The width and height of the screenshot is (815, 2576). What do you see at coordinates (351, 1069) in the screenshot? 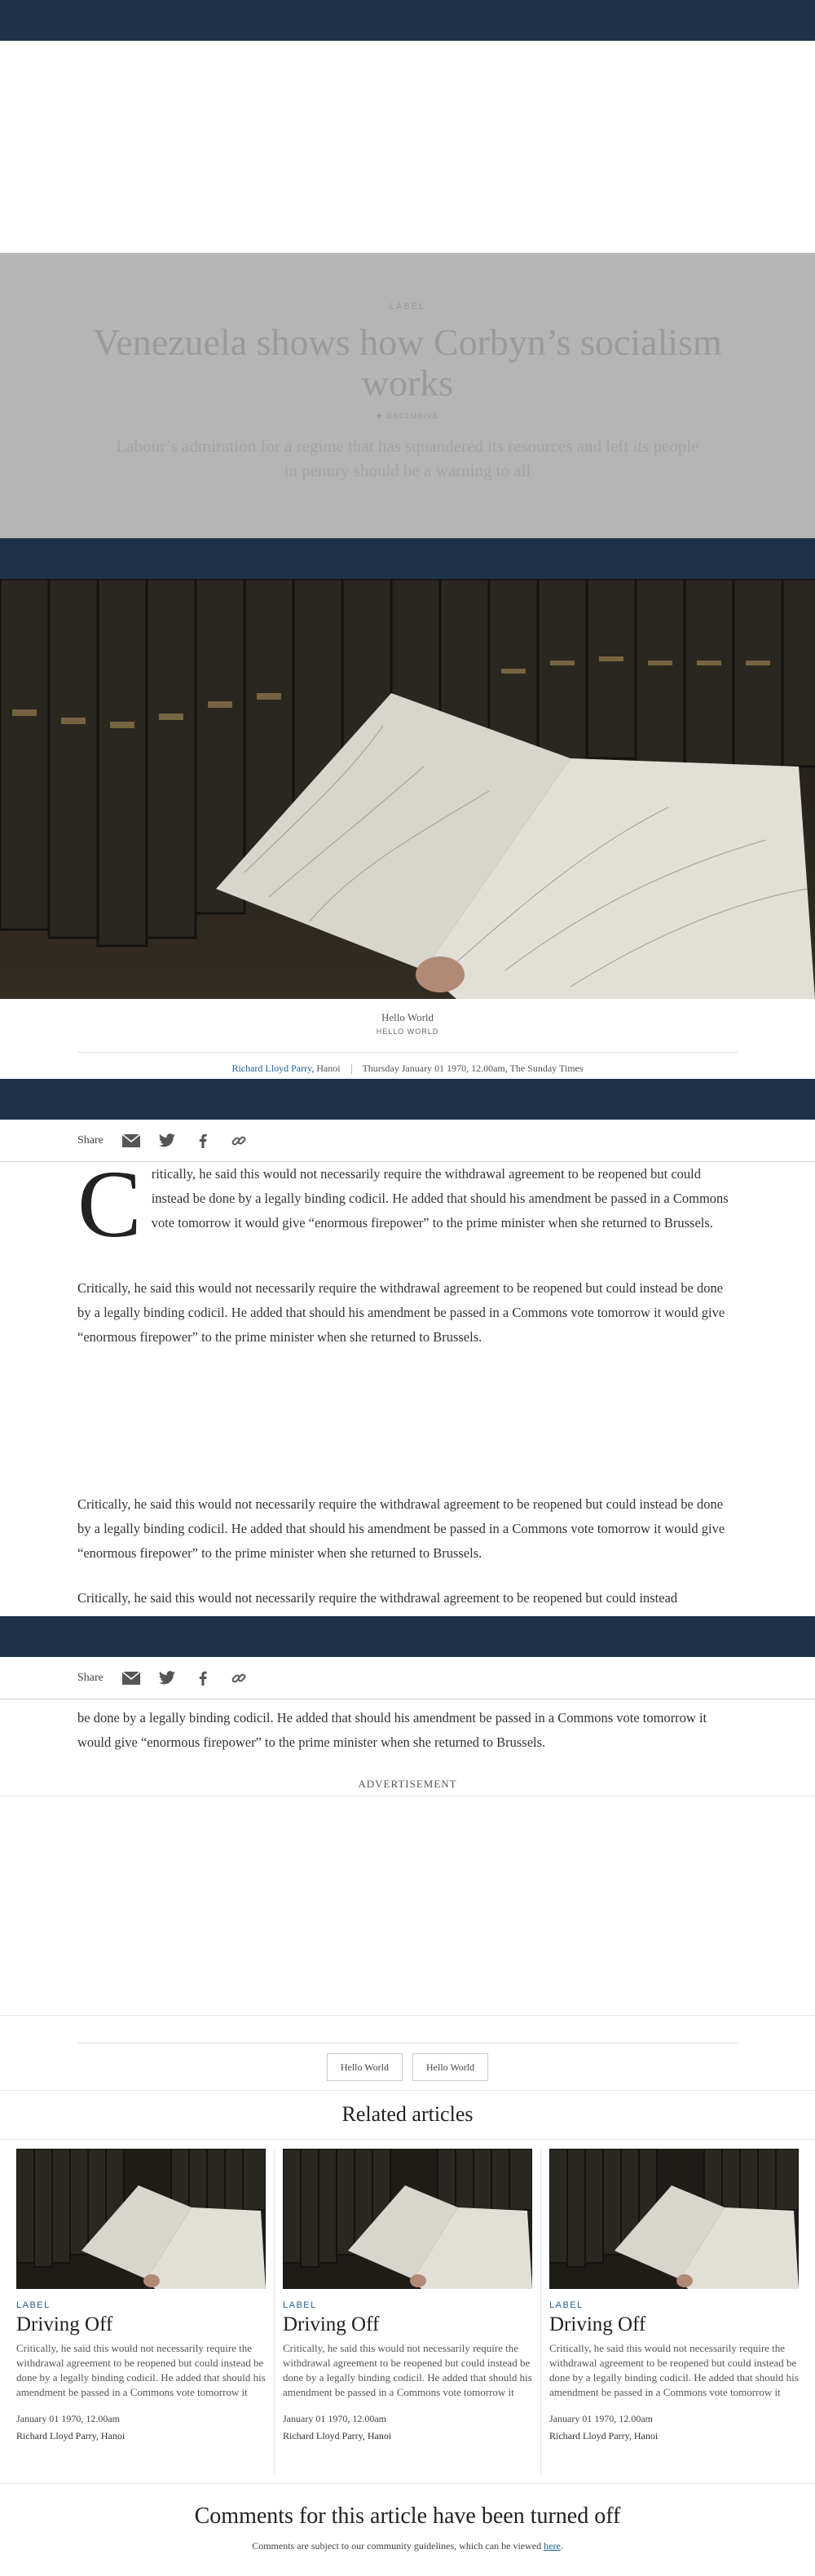
I see `byline-separator` at bounding box center [351, 1069].